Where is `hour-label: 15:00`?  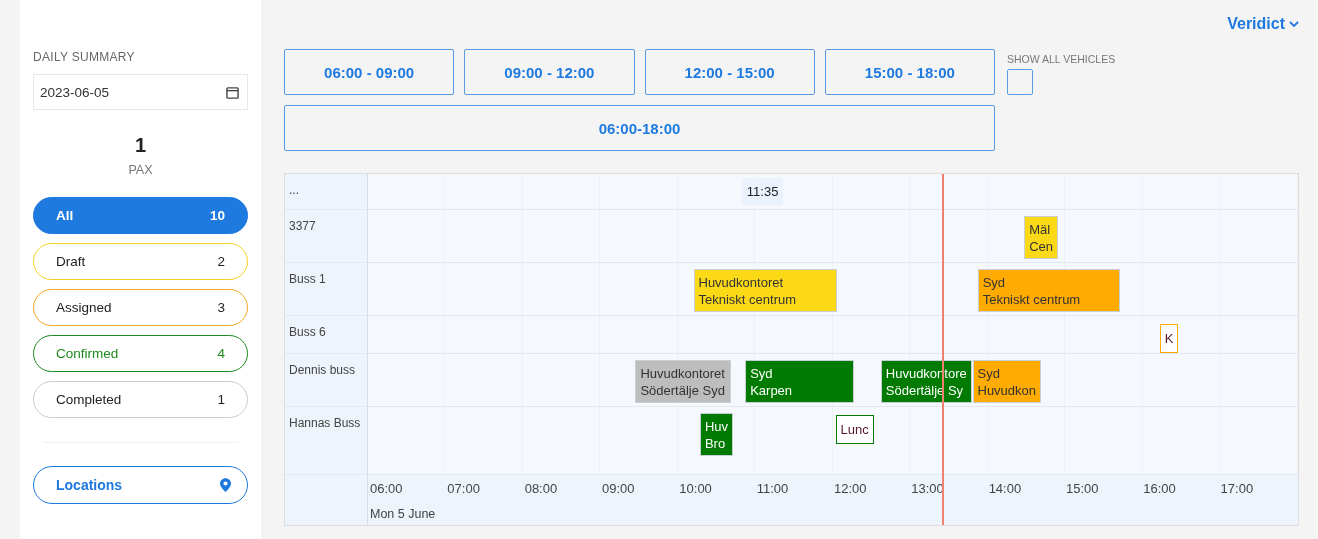
hour-label: 15:00 is located at coordinates (1082, 489).